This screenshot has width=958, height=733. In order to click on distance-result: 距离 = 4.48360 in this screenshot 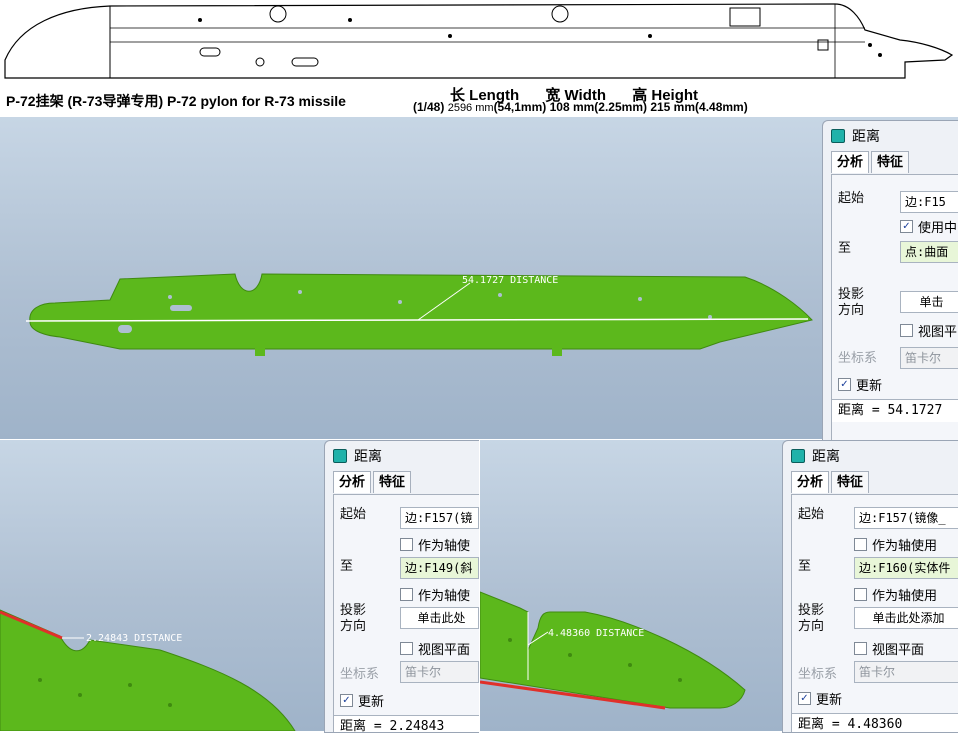, I will do `click(875, 722)`.